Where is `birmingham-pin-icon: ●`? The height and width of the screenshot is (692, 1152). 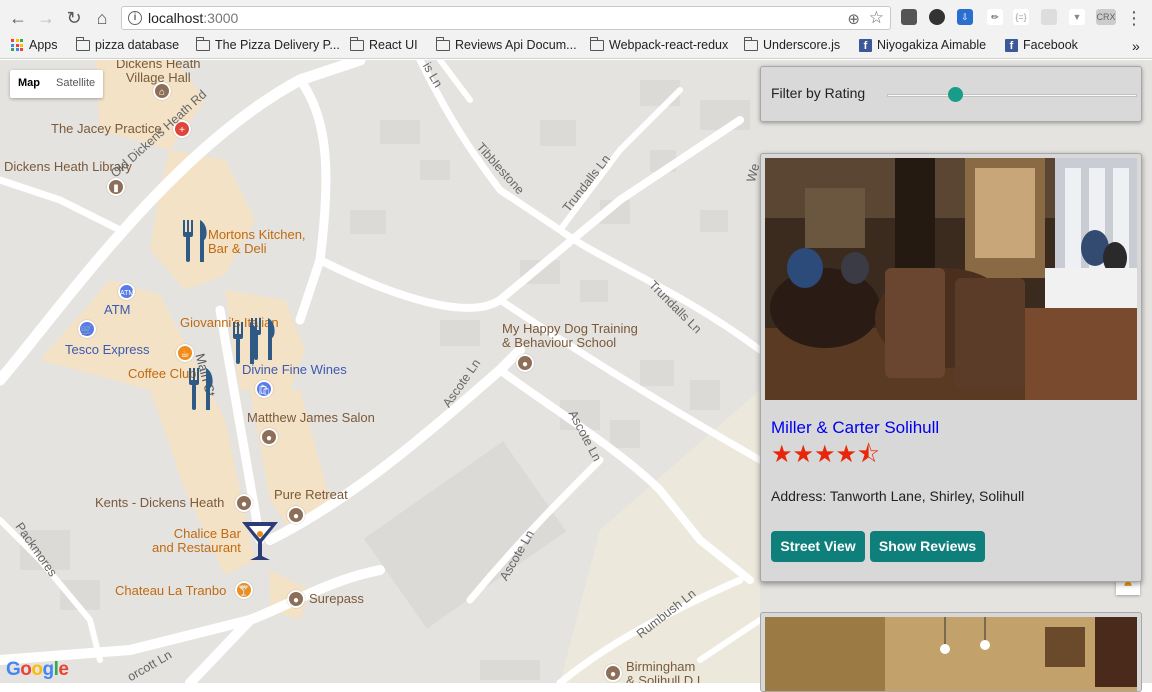 birmingham-pin-icon: ● is located at coordinates (613, 673).